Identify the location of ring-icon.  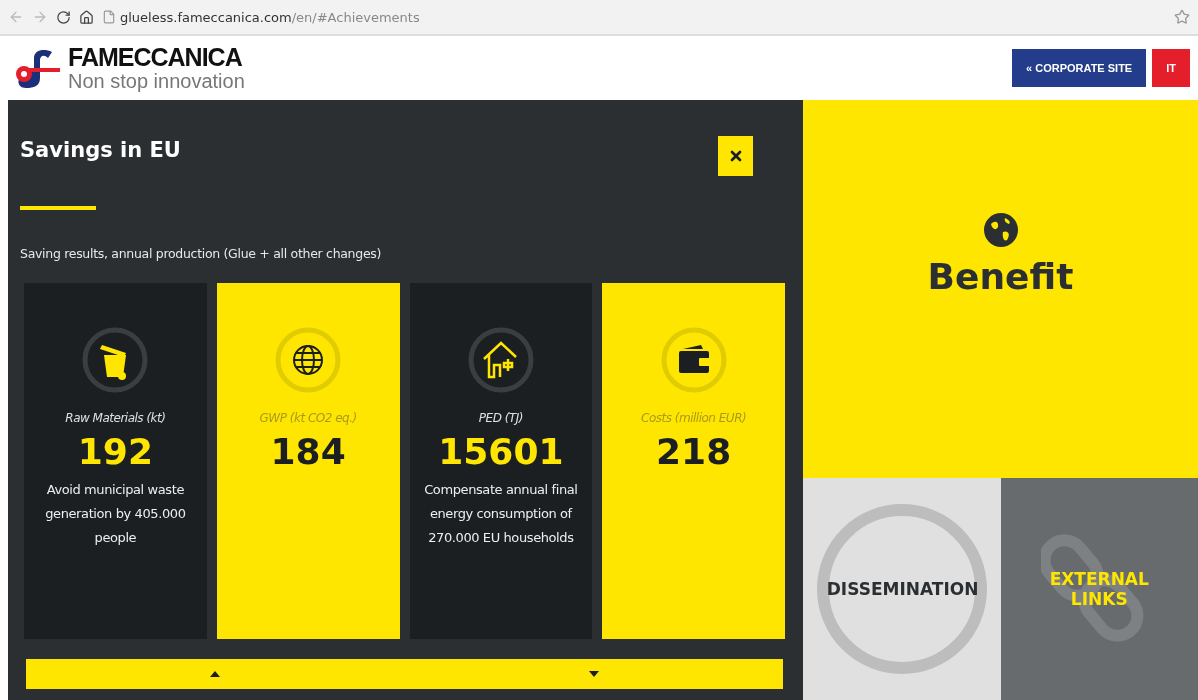
(901, 589).